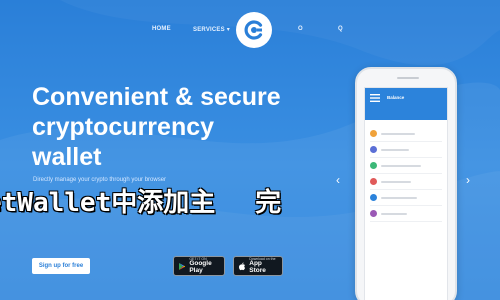  I want to click on screen-header: Balance, so click(406, 104).